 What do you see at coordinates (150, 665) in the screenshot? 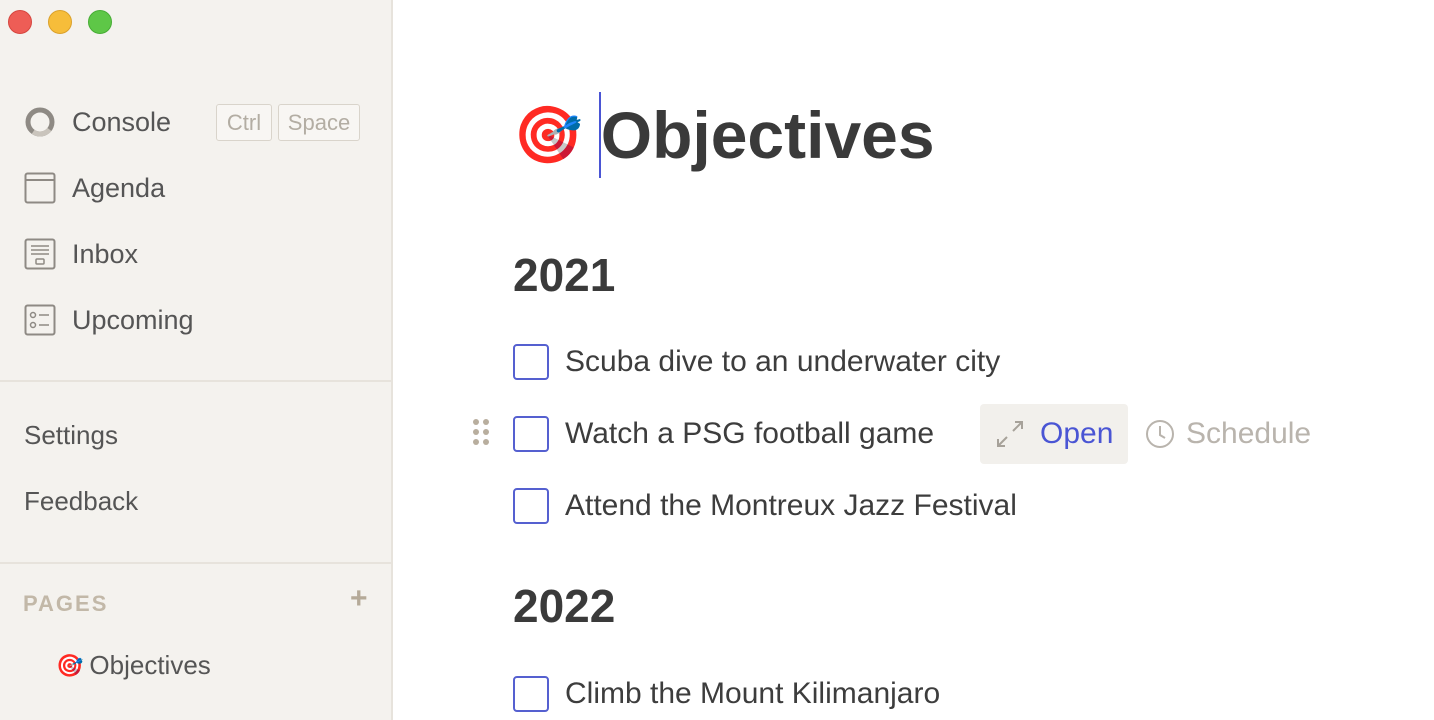
I see `sidebar-page-label: Objectives` at bounding box center [150, 665].